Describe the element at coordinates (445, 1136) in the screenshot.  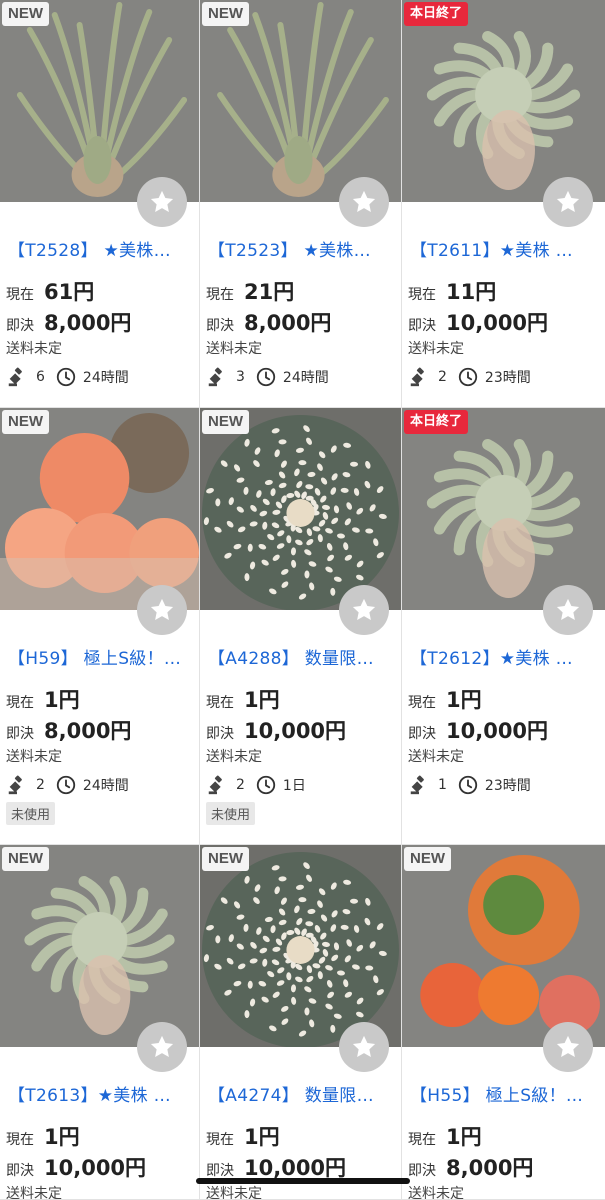
I see `current-price-row: 現在 1円` at that location.